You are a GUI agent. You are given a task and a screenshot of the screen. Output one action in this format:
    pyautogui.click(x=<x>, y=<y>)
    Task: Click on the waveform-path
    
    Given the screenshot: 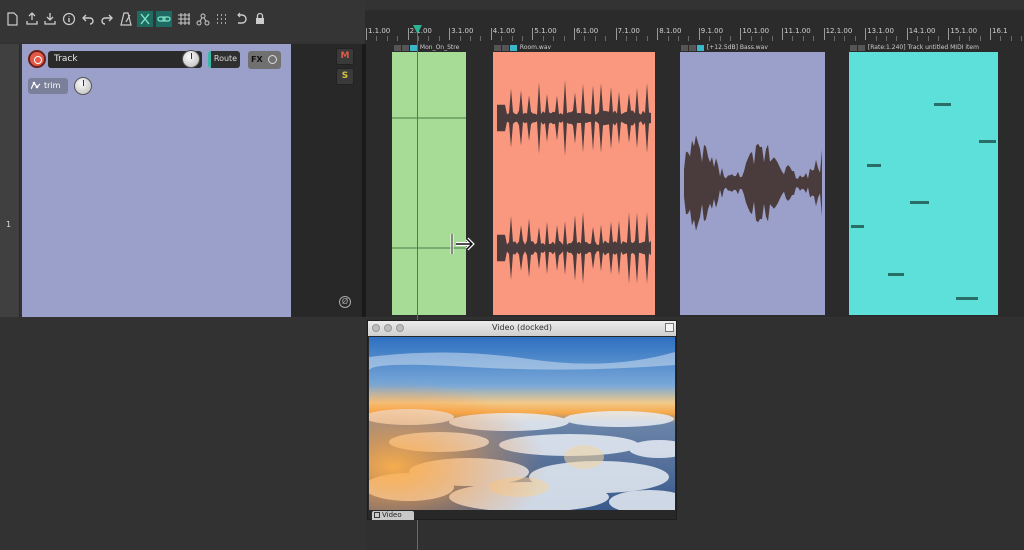 What is the action you would take?
    pyautogui.click(x=574, y=118)
    